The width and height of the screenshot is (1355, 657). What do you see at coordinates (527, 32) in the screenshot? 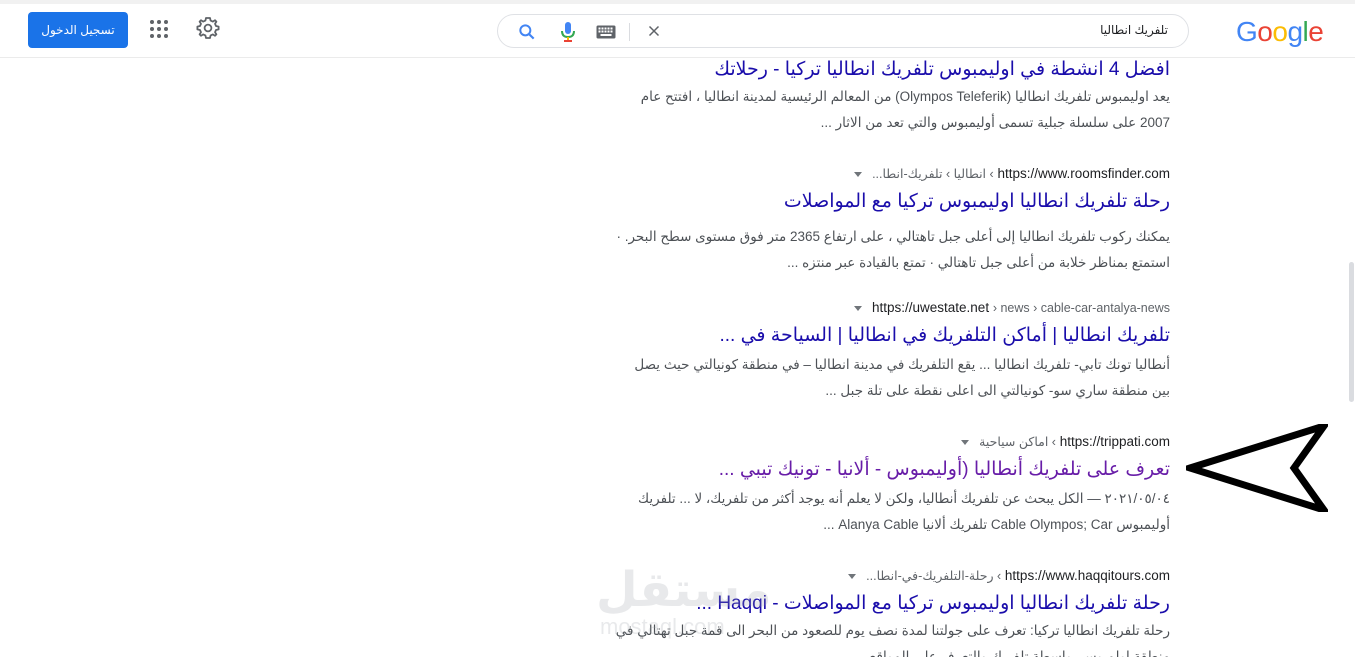
I see `search-icon` at bounding box center [527, 32].